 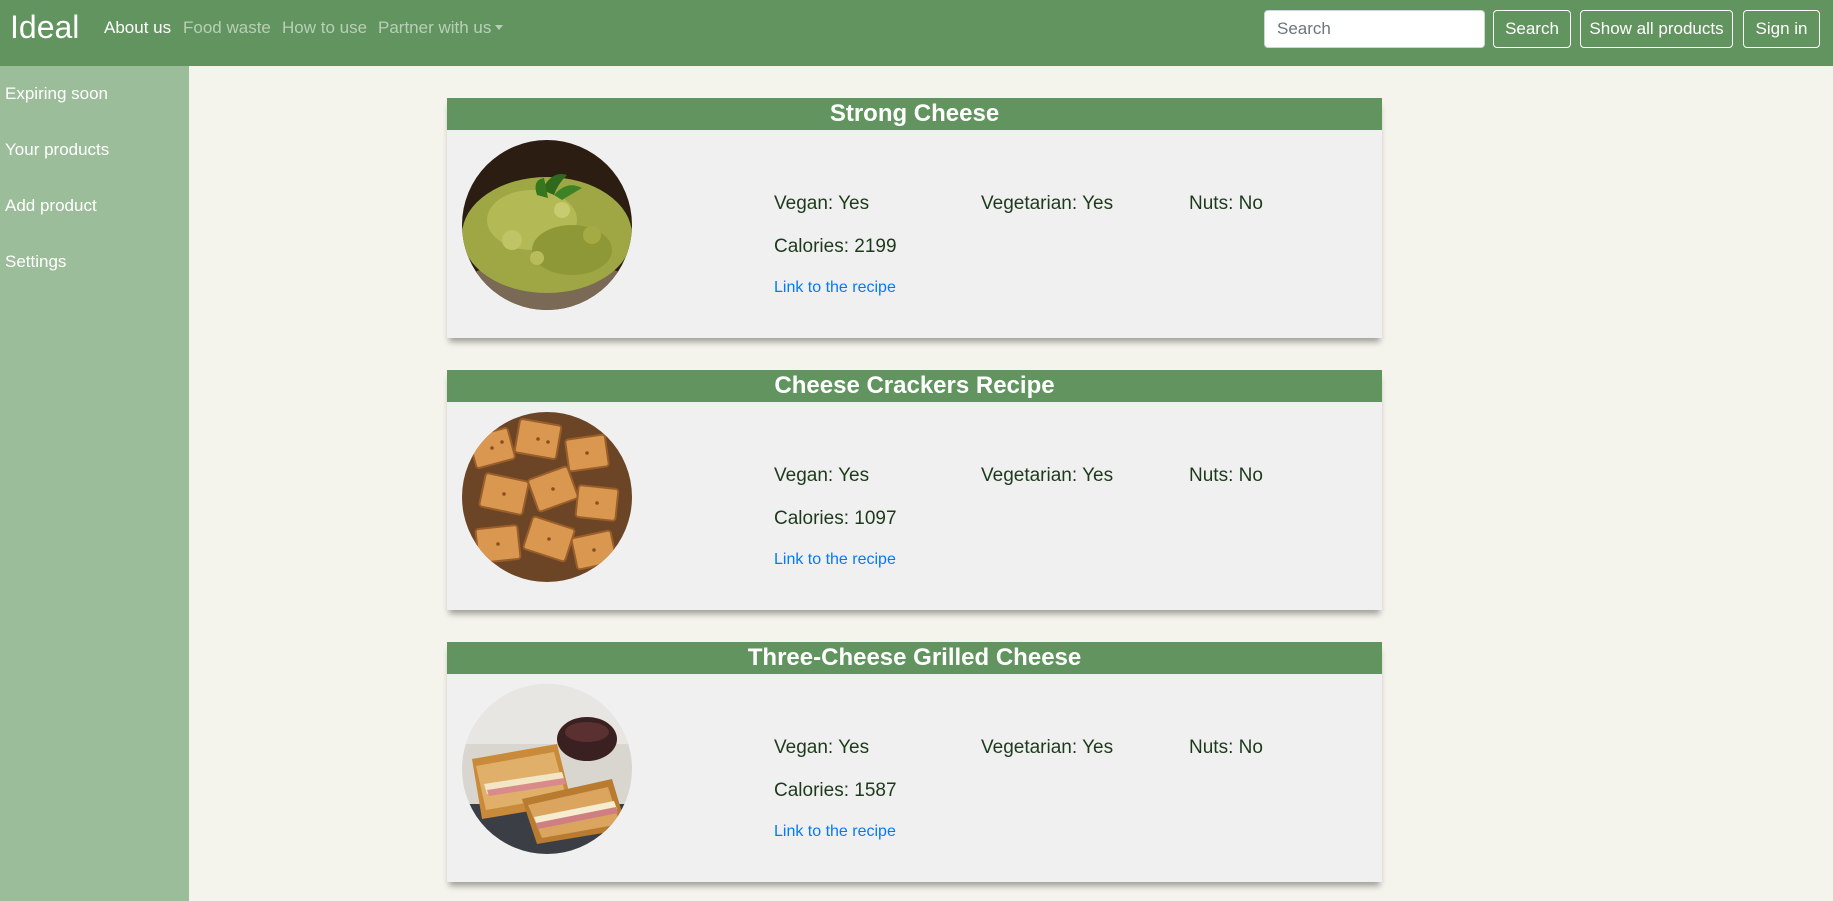 What do you see at coordinates (44, 27) in the screenshot?
I see `brand-logo: Ideal` at bounding box center [44, 27].